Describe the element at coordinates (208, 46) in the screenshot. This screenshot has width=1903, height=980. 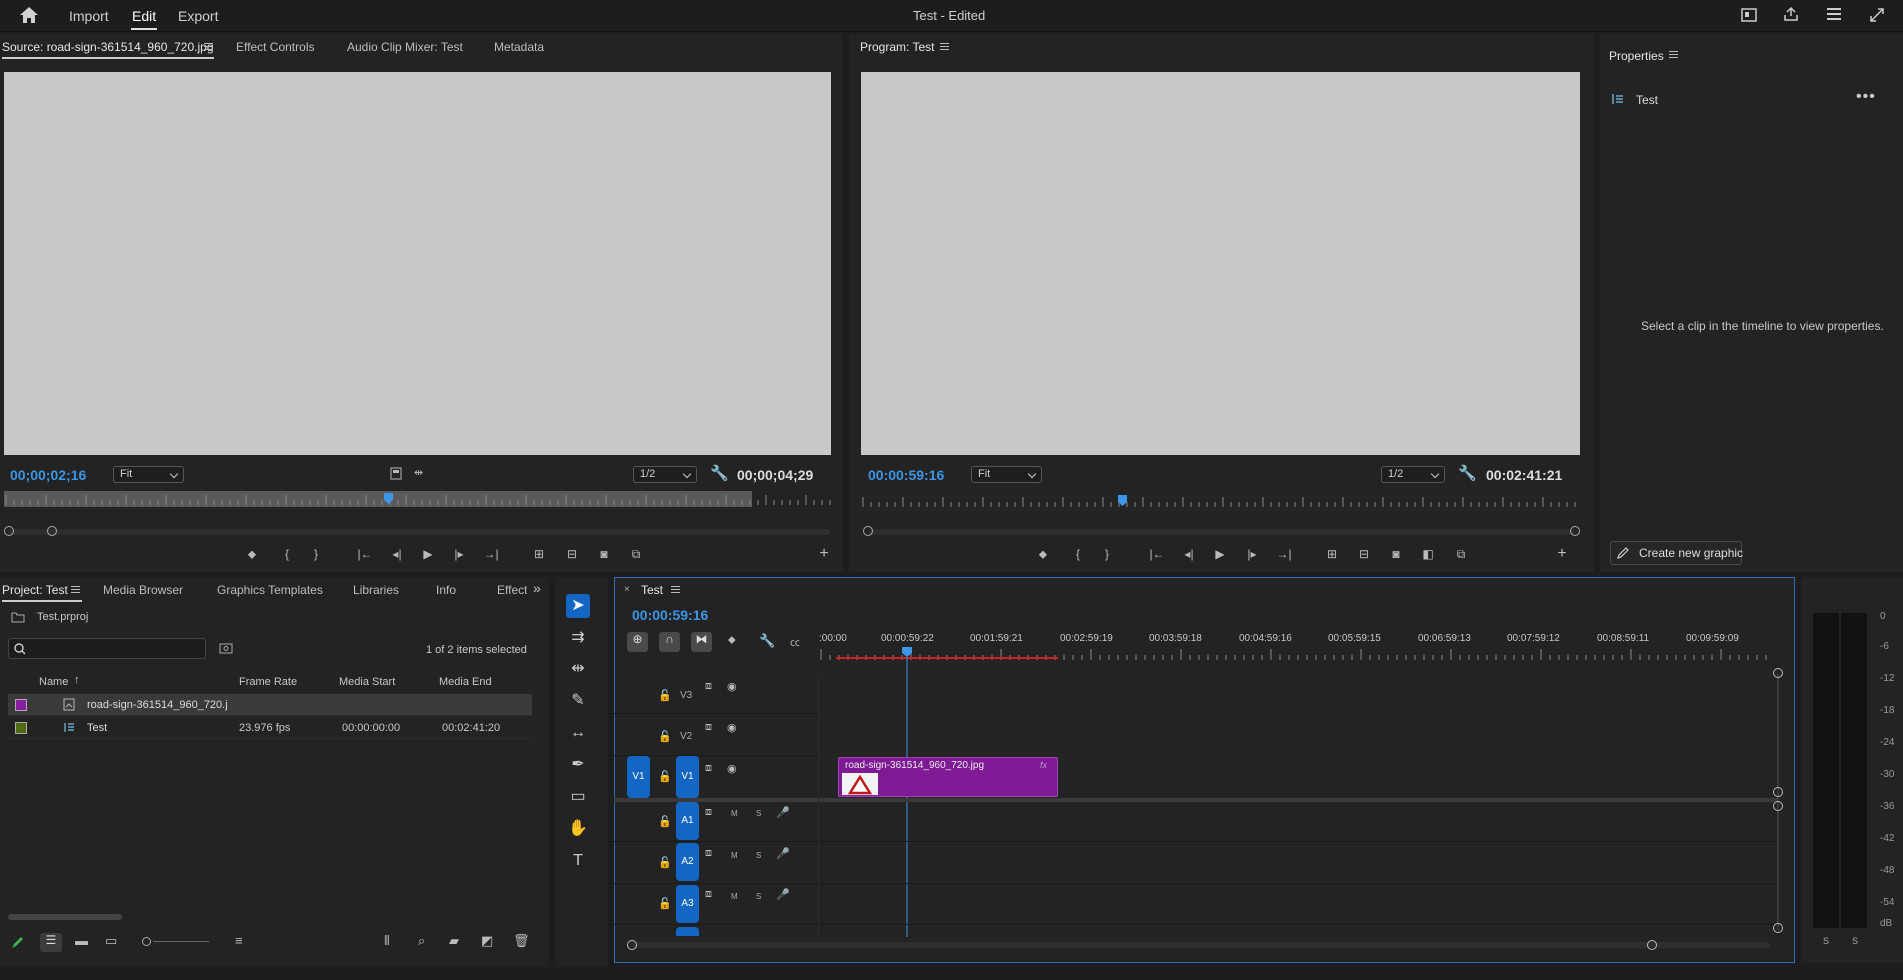
I see `source-panel-menu-icon` at that location.